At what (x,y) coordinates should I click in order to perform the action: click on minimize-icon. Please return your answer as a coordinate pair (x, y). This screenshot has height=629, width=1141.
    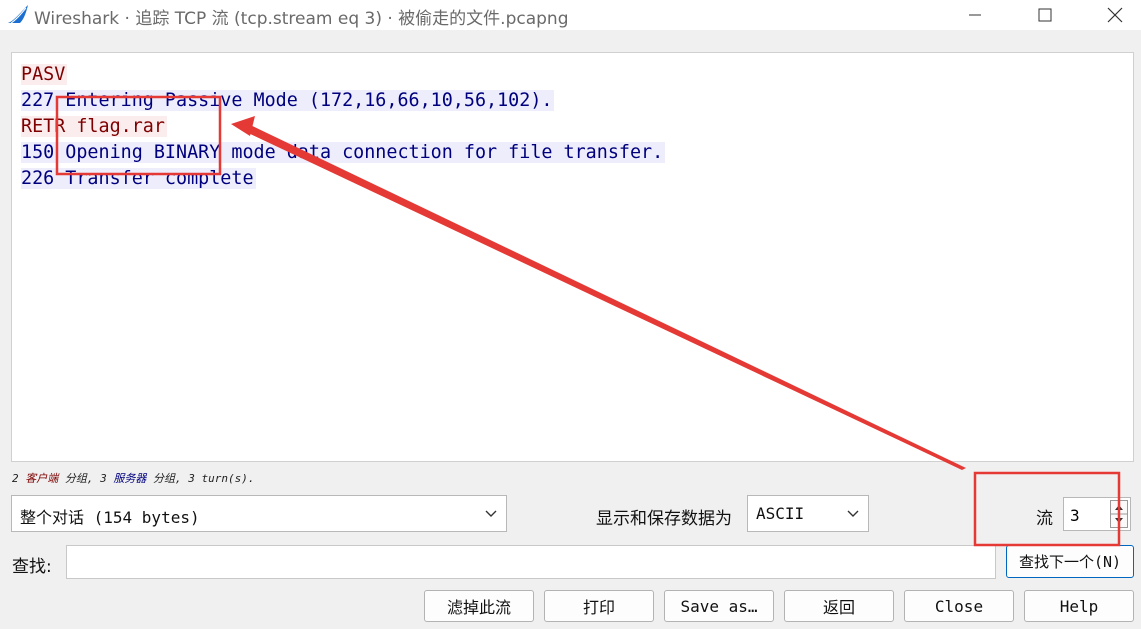
    Looking at the image, I should click on (975, 15).